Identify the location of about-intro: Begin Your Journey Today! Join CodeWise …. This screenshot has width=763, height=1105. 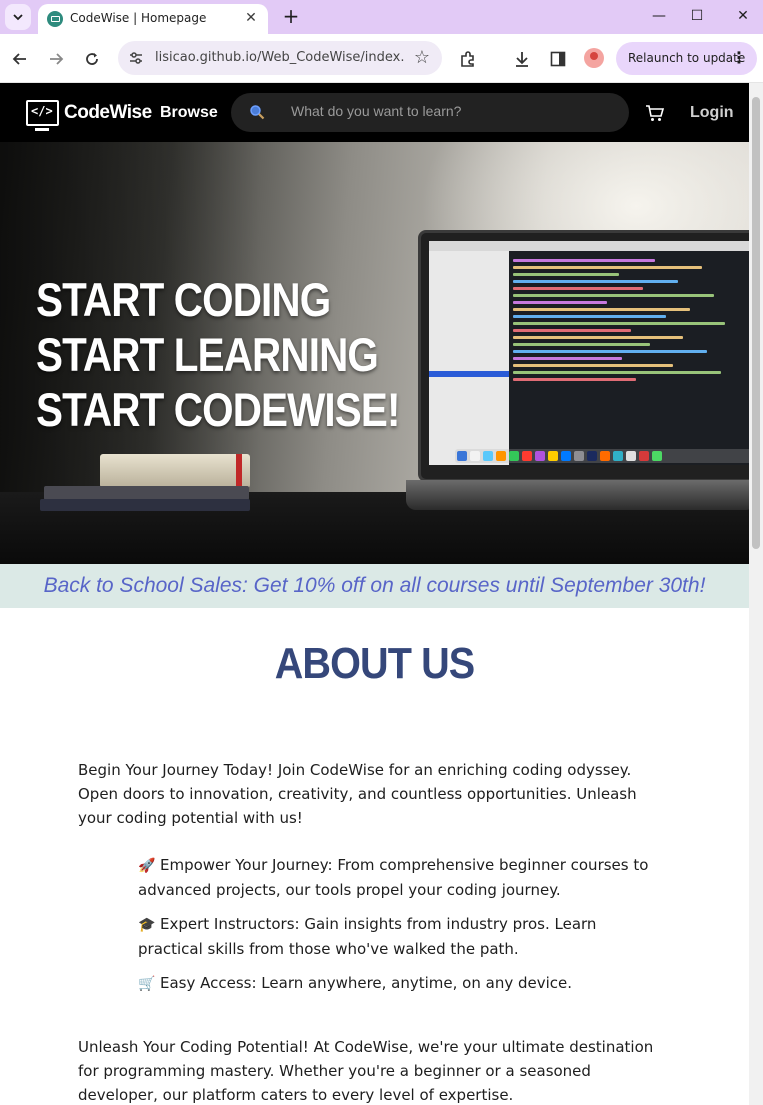
(357, 794).